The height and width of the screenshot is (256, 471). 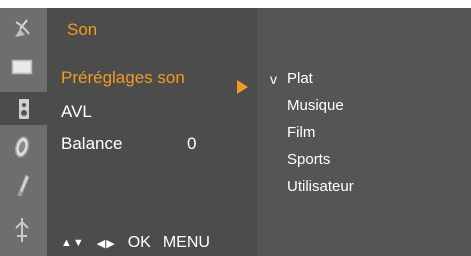 I want to click on screen-icon, so click(x=22, y=66).